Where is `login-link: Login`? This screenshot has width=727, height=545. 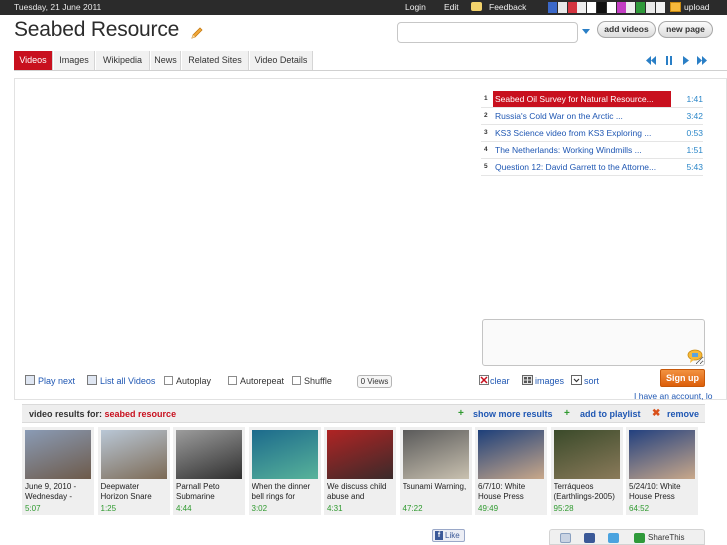 login-link: Login is located at coordinates (415, 7).